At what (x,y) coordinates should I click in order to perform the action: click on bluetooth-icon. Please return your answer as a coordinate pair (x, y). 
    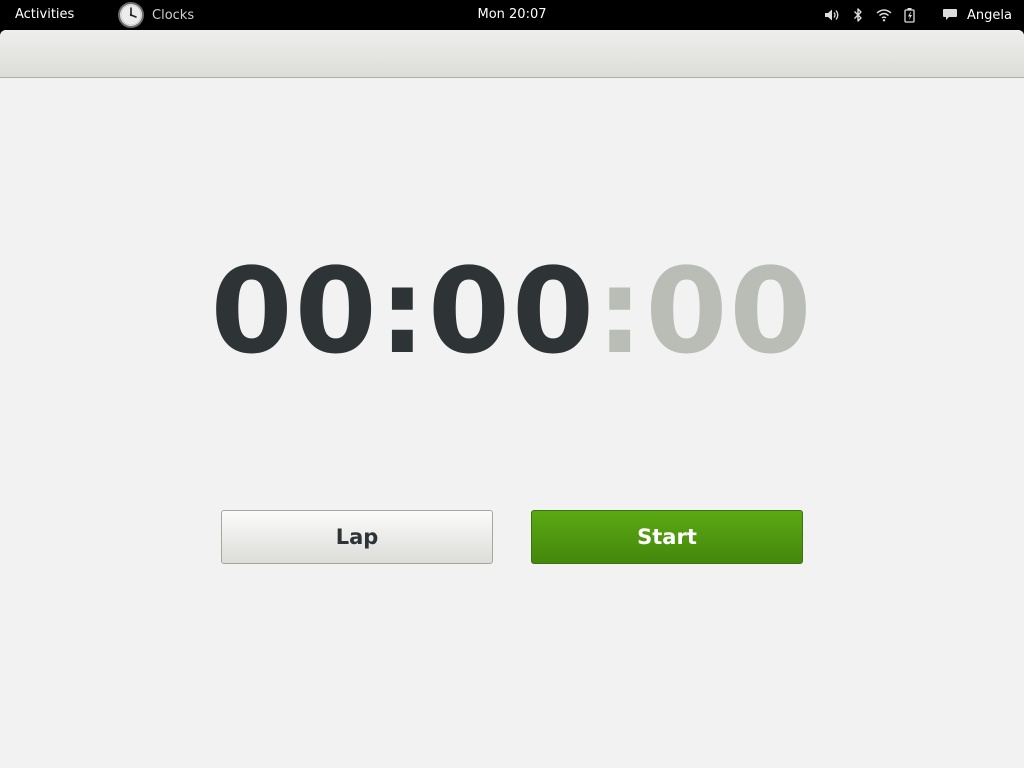
    Looking at the image, I should click on (858, 15).